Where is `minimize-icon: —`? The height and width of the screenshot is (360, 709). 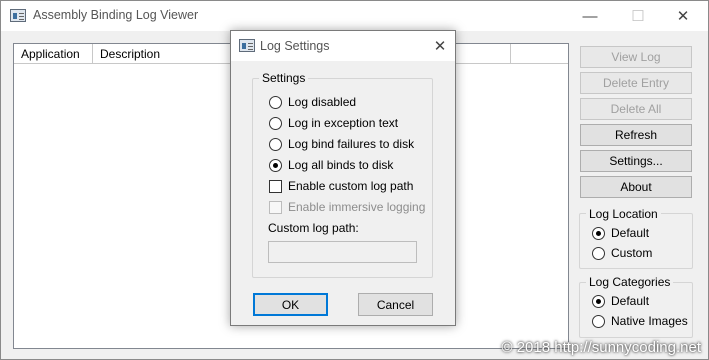 minimize-icon: — is located at coordinates (590, 16).